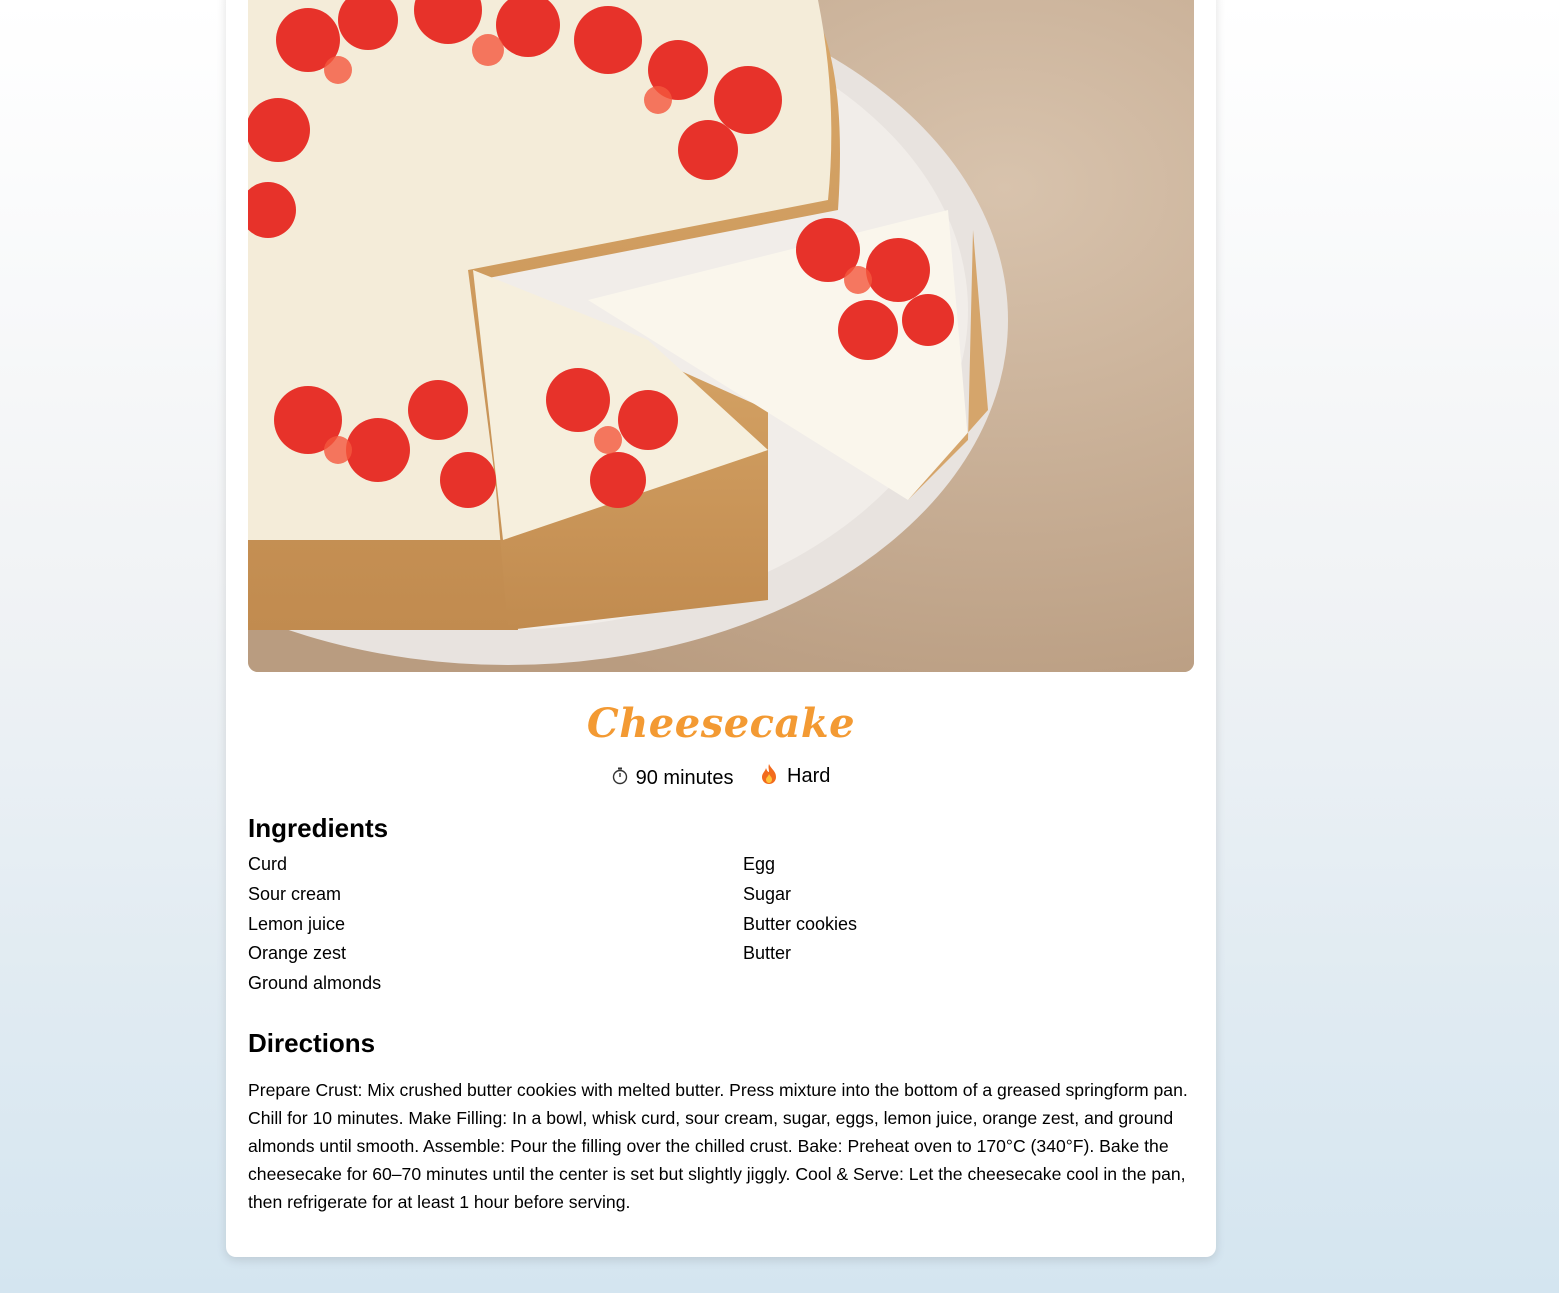 This screenshot has width=1559, height=1293. Describe the element at coordinates (295, 893) in the screenshot. I see `ingredient-item: Sour cream` at that location.